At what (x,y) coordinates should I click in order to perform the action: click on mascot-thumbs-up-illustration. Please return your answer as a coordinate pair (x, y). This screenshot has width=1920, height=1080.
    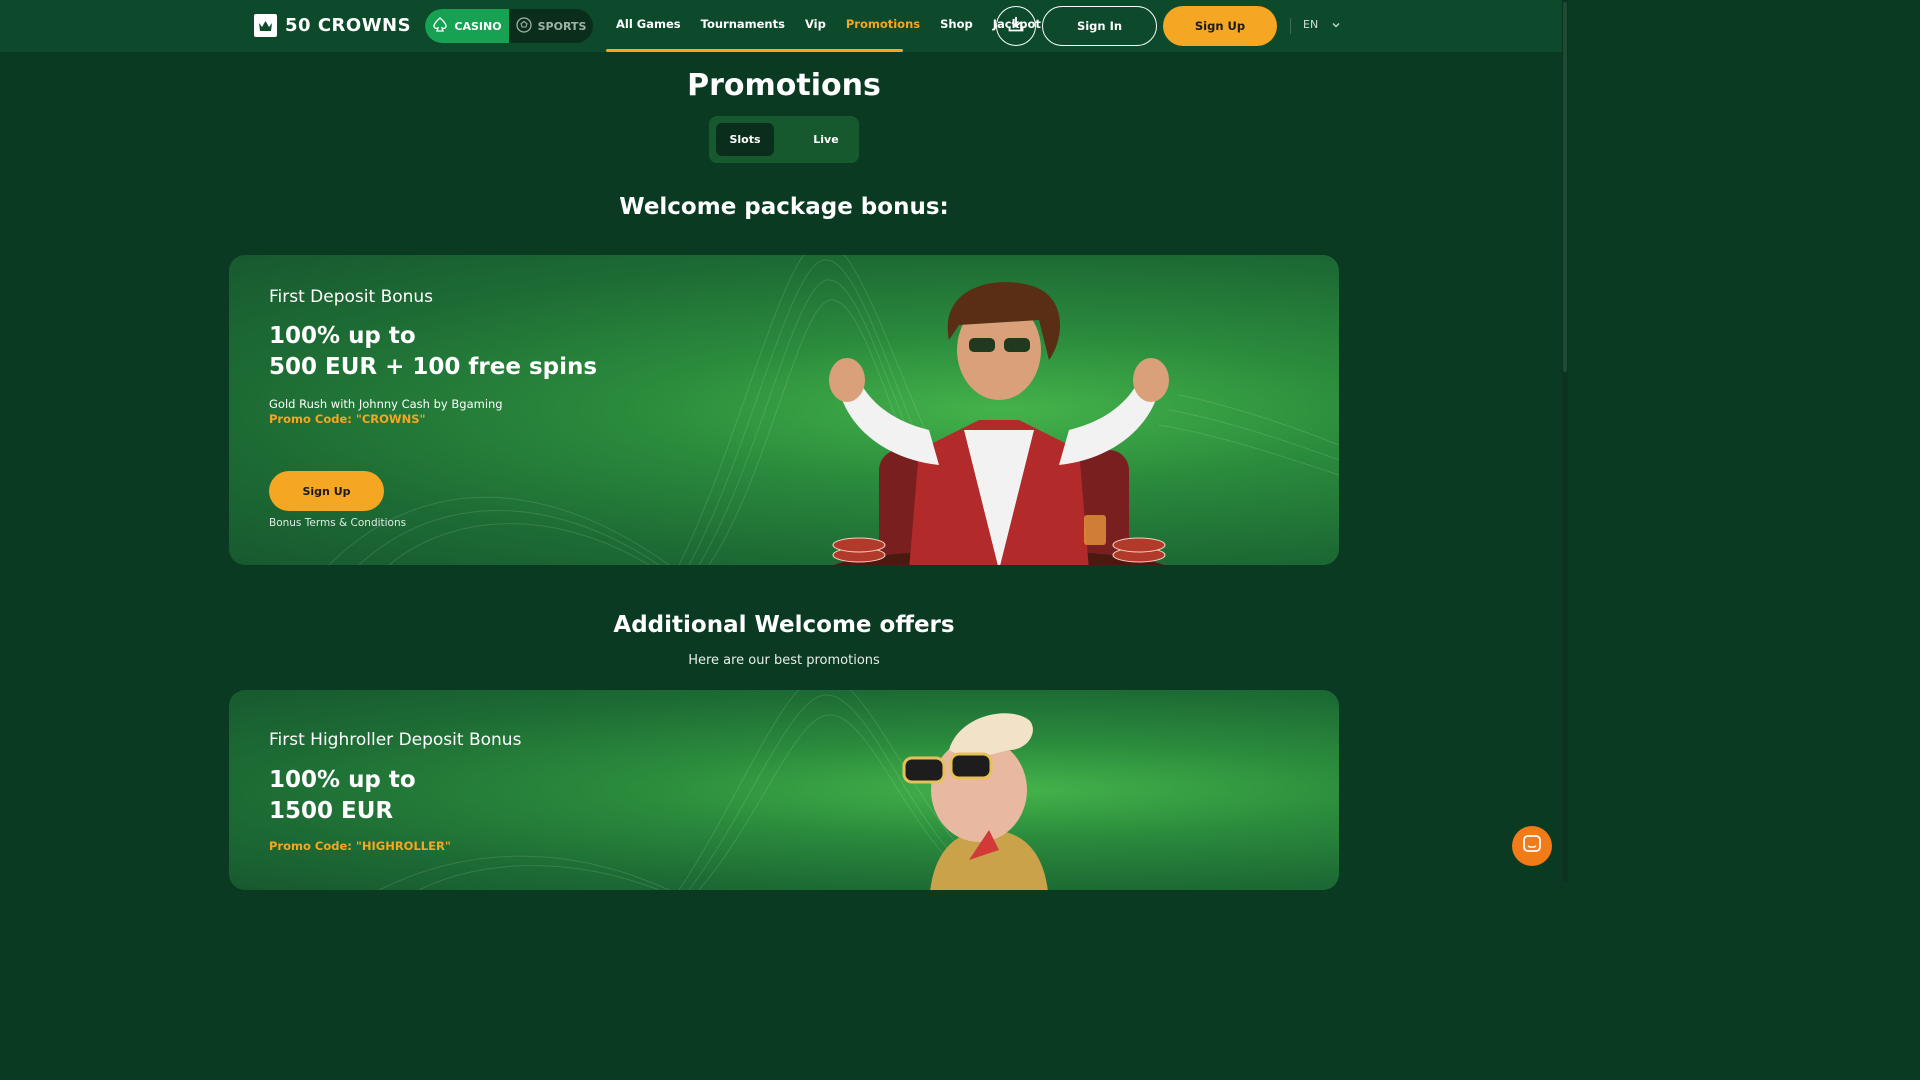
    Looking at the image, I should click on (999, 423).